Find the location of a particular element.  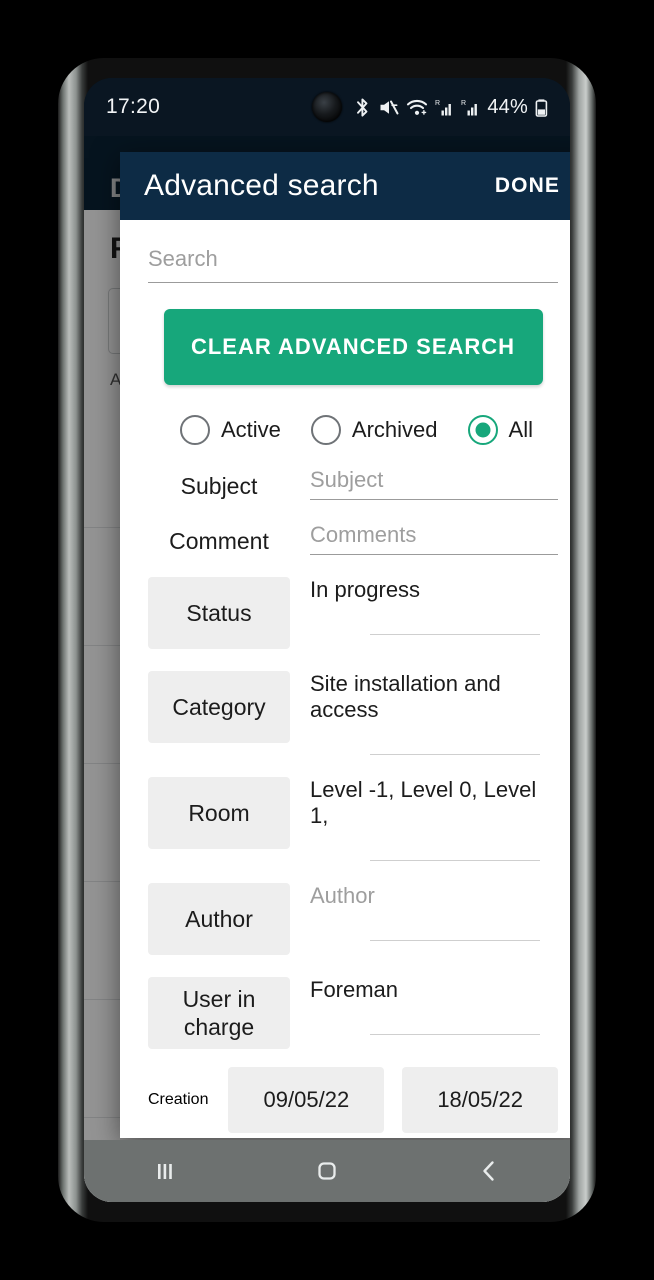

field-value-user-in-charge: Foreman is located at coordinates (424, 1006).